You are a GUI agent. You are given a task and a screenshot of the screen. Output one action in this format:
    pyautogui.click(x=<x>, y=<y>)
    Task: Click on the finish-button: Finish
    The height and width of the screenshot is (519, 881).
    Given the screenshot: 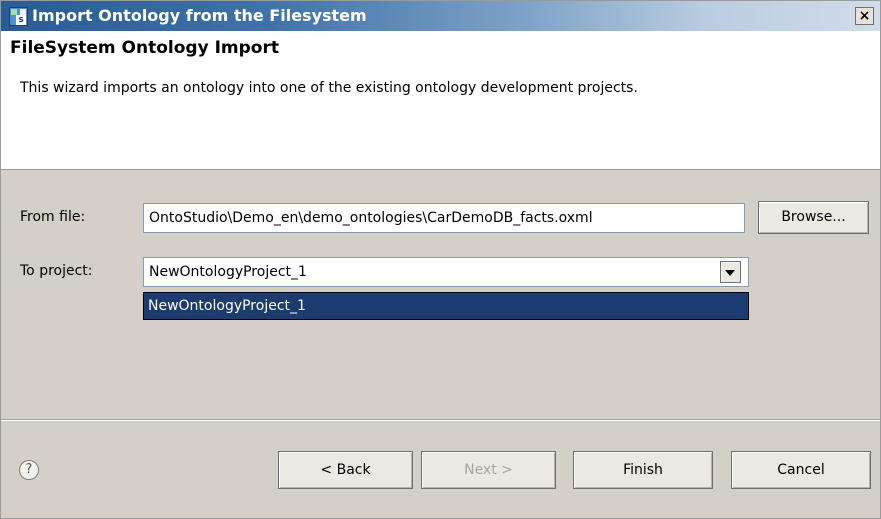 What is the action you would take?
    pyautogui.click(x=643, y=470)
    